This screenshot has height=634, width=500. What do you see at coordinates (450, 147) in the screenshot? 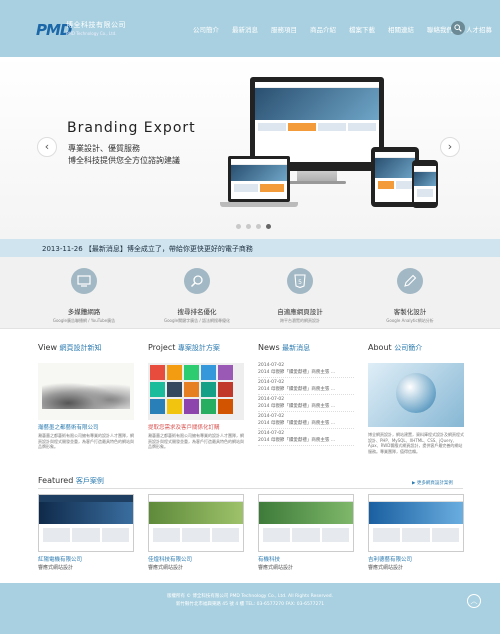
I see `slider-next-button: ›` at bounding box center [450, 147].